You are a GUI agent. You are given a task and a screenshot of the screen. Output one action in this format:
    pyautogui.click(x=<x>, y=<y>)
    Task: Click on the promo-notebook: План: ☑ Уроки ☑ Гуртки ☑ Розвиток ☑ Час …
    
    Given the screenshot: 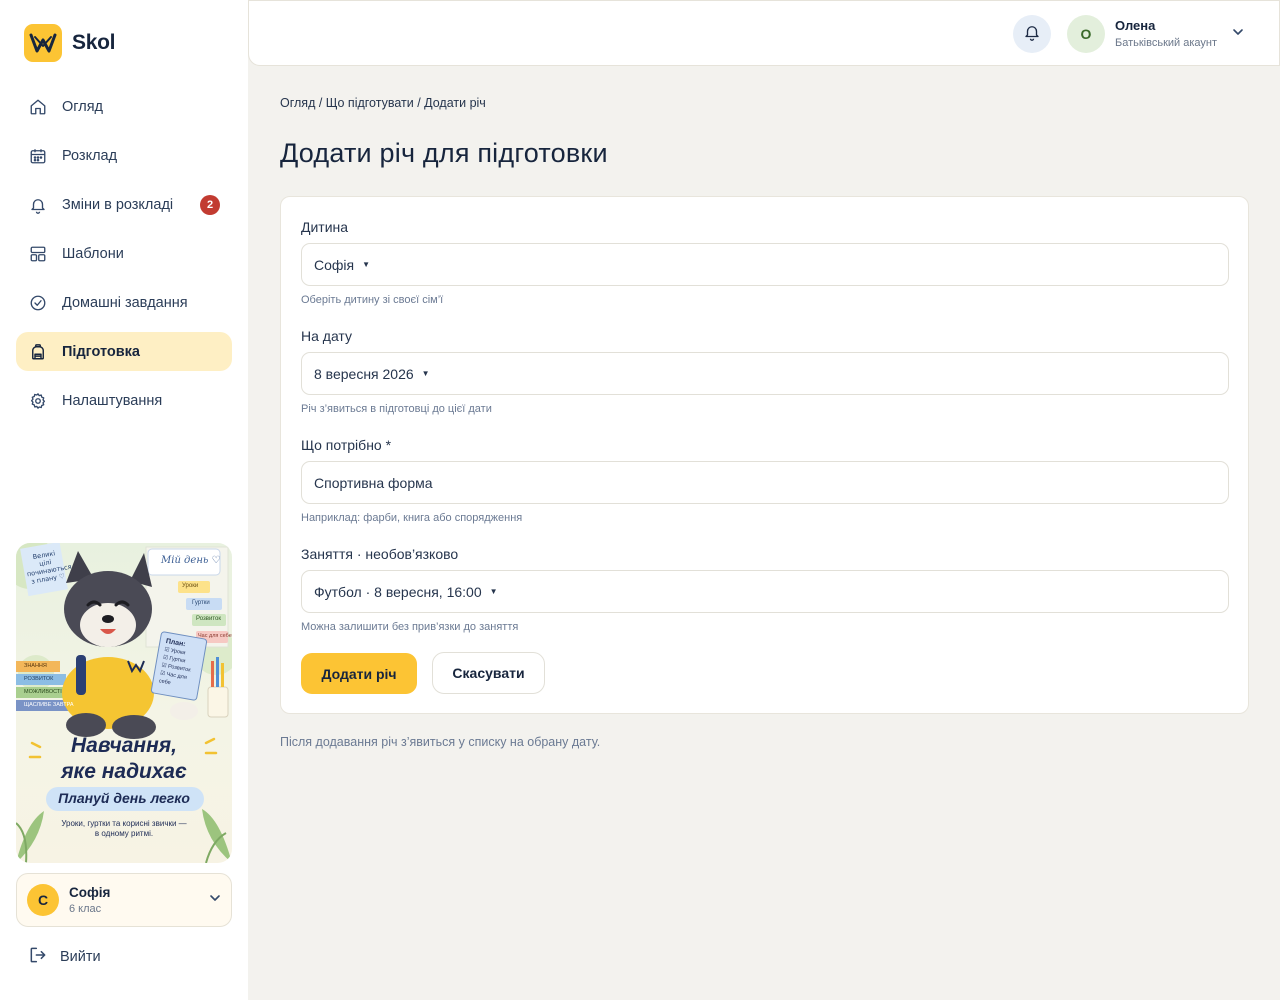 What is the action you would take?
    pyautogui.click(x=182, y=665)
    